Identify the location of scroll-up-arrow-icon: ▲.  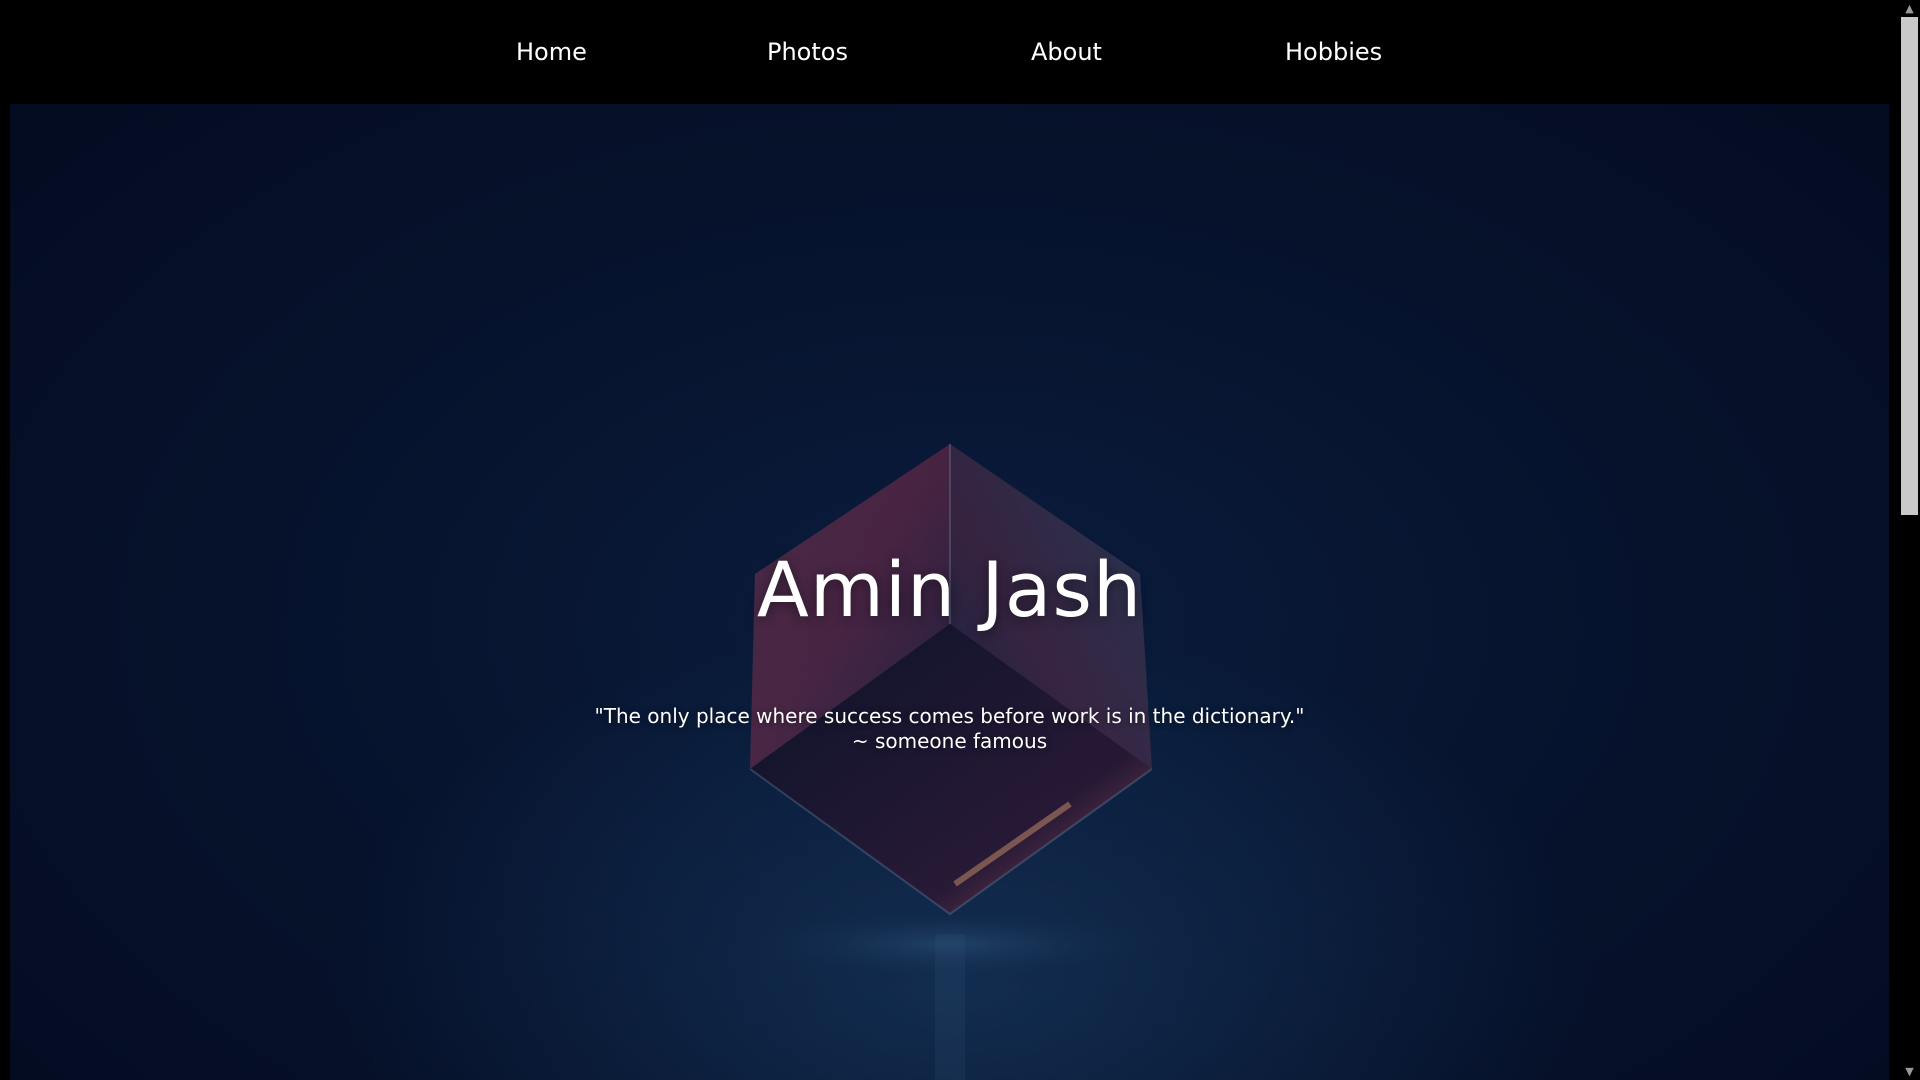
(1909, 8).